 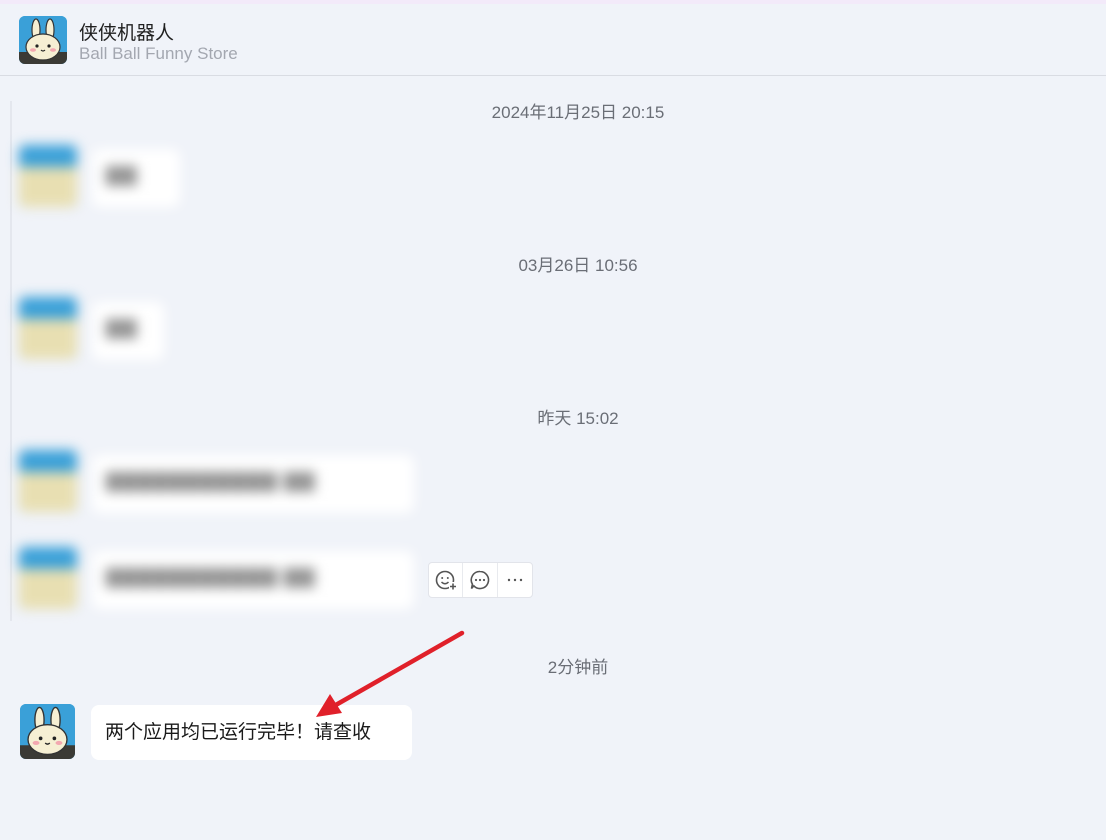 What do you see at coordinates (158, 53) in the screenshot?
I see `chat-subtitle: Ball Ball Funny Store` at bounding box center [158, 53].